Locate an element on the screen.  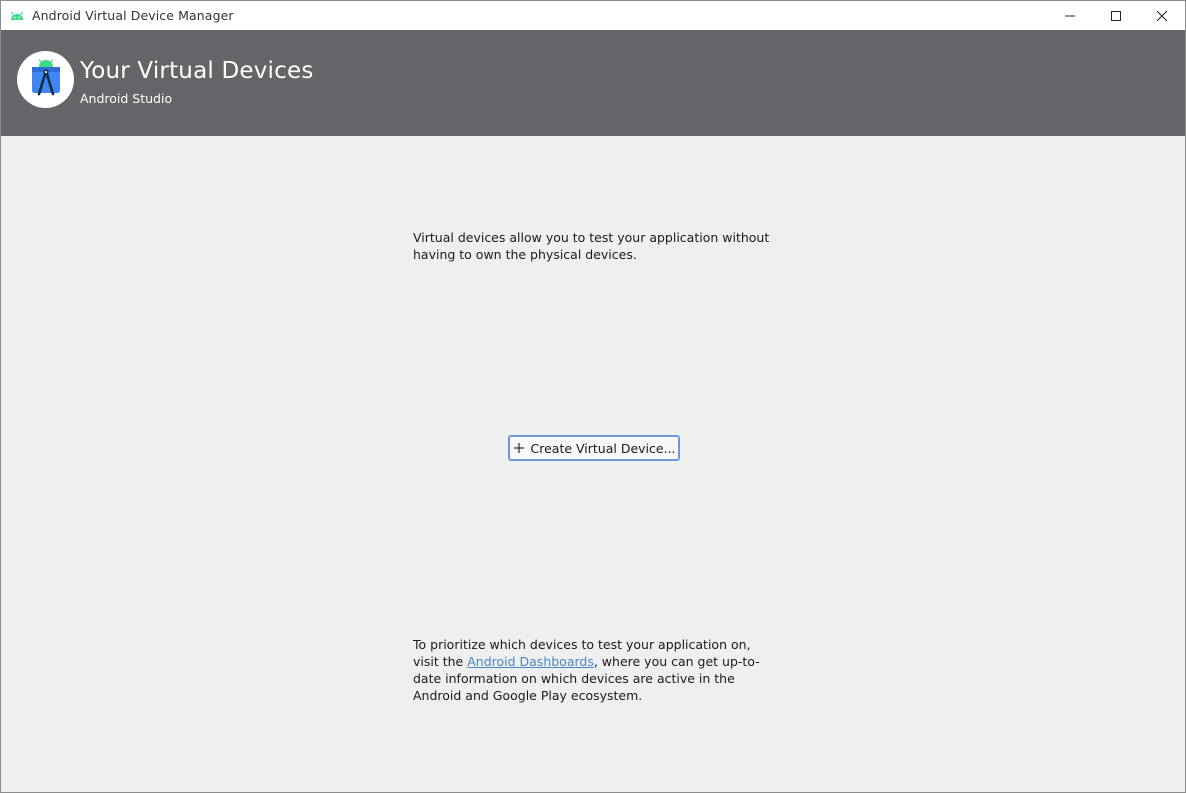
close-button is located at coordinates (1162, 15).